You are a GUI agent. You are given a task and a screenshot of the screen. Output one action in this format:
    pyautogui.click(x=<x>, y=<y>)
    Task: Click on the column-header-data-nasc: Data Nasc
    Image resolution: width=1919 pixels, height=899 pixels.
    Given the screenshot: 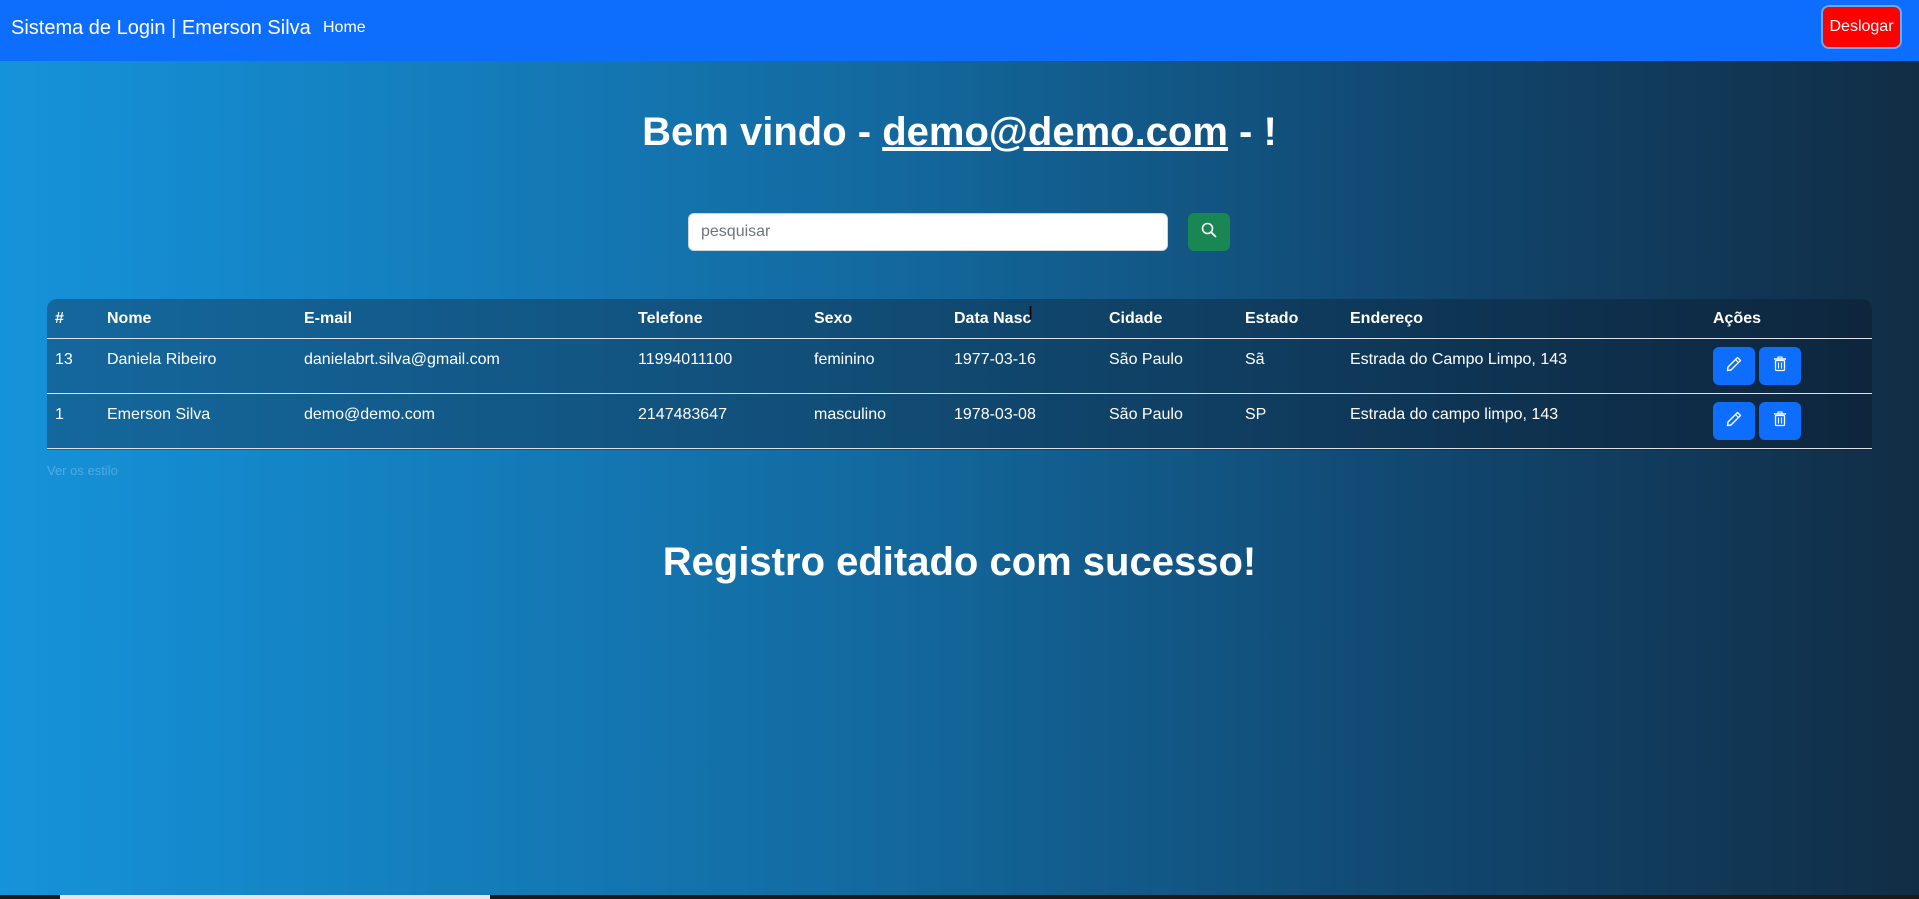 What is the action you would take?
    pyautogui.click(x=993, y=318)
    